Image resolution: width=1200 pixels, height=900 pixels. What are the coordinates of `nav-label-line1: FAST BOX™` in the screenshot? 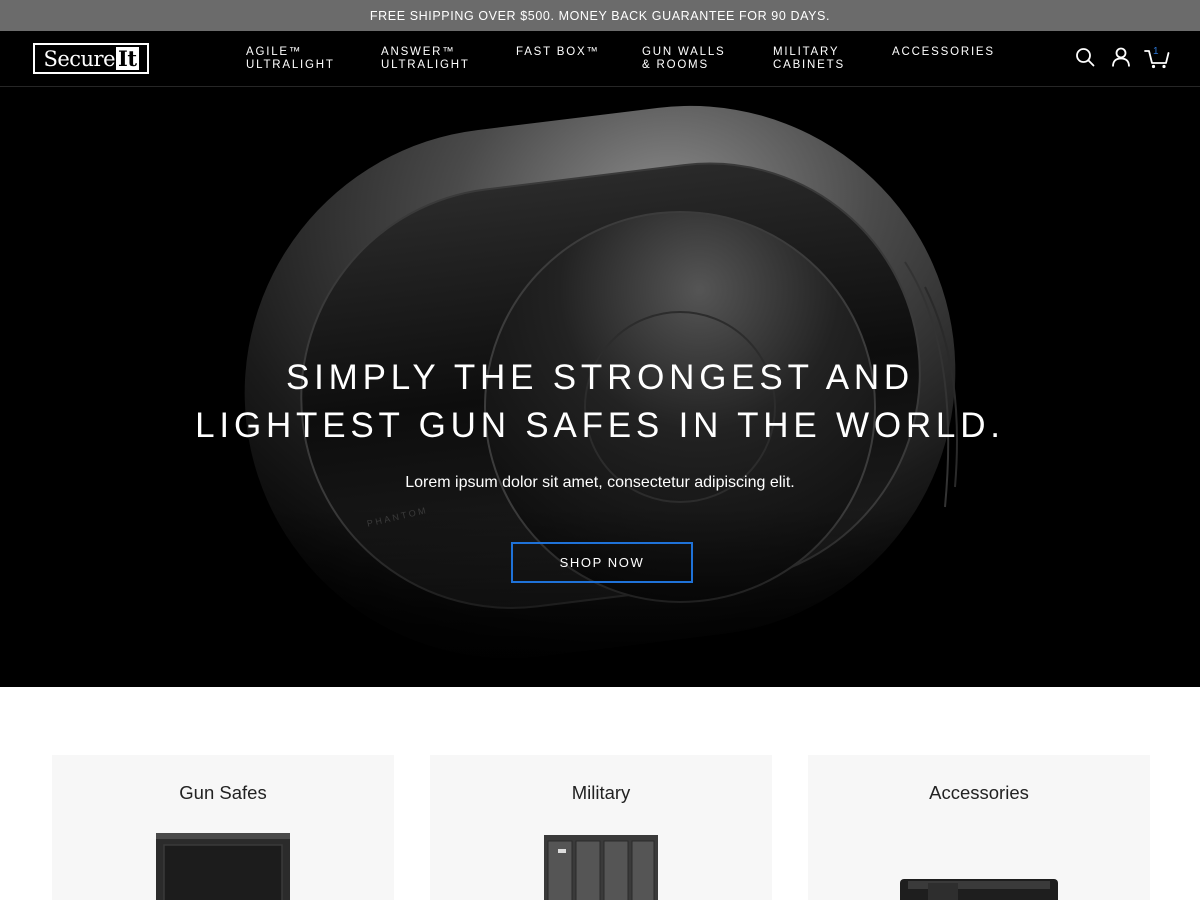 It's located at (558, 52).